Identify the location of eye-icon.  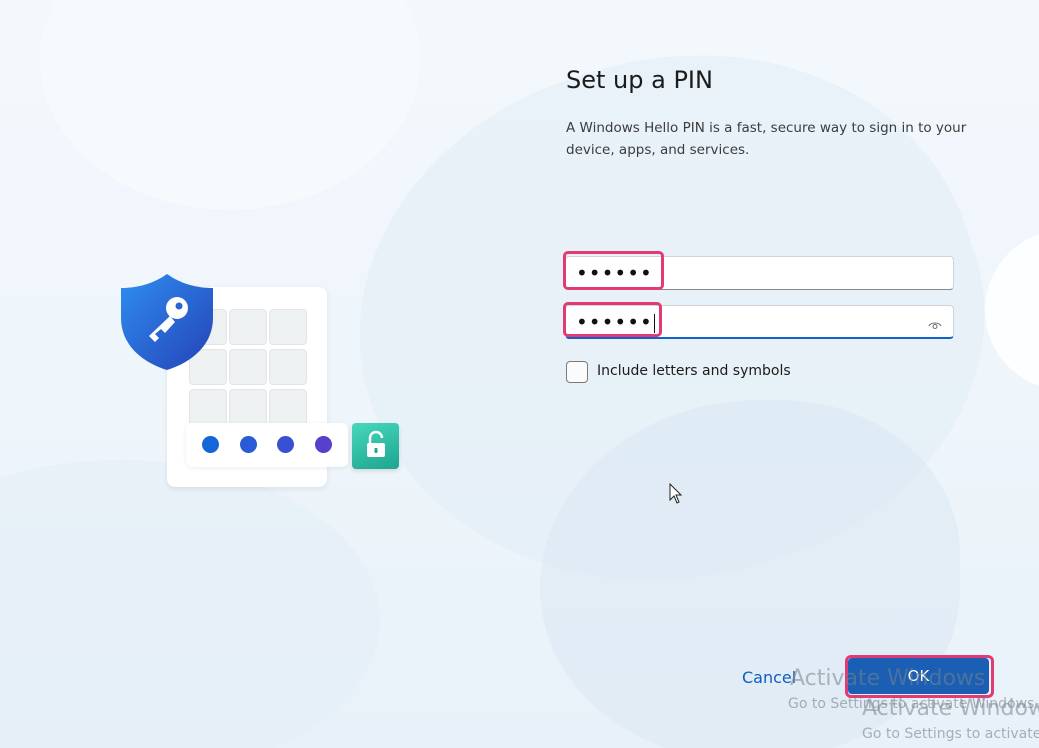
(935, 322).